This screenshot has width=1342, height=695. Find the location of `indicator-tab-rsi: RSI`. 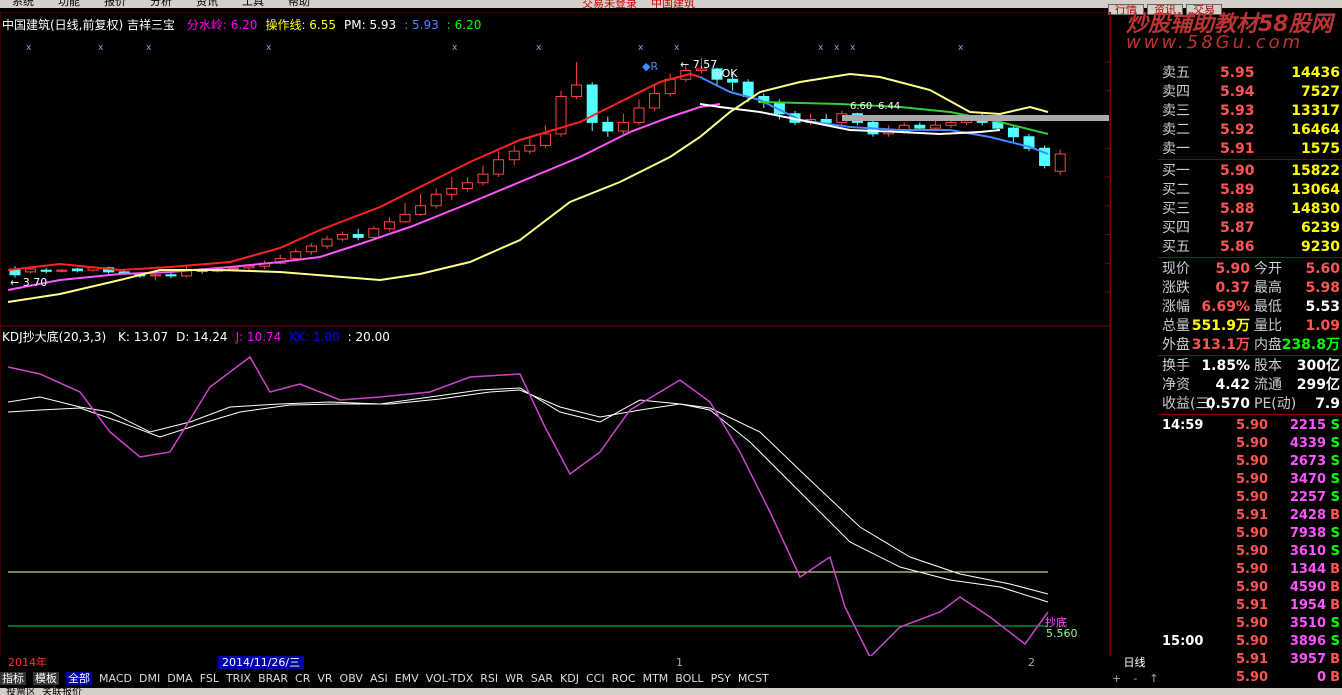

indicator-tab-rsi: RSI is located at coordinates (489, 678).